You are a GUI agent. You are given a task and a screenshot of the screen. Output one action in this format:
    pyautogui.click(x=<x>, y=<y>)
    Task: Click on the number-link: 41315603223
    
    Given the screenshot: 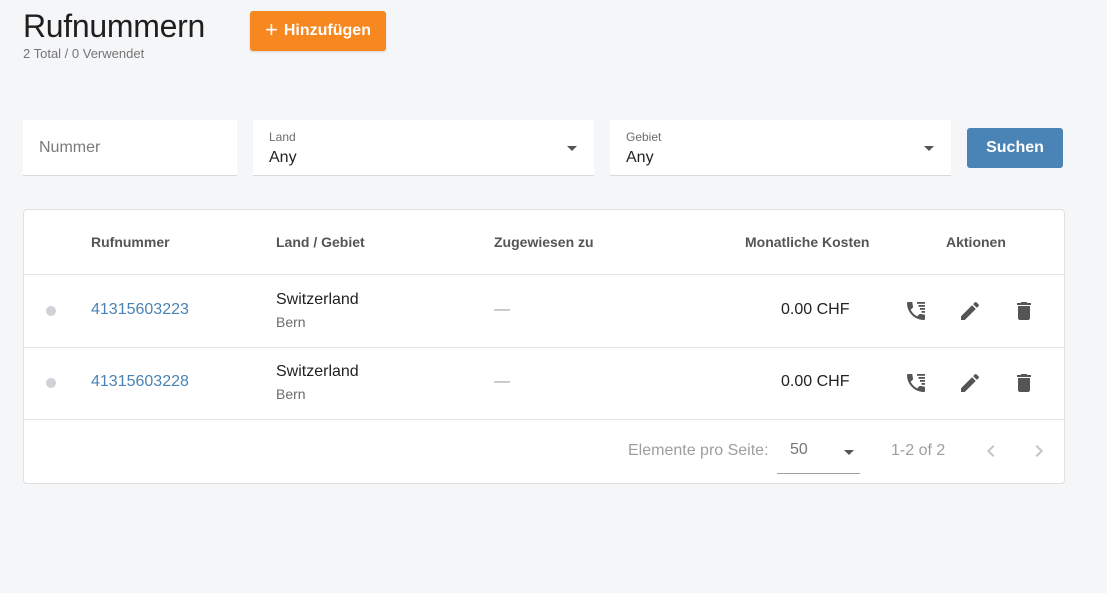 What is the action you would take?
    pyautogui.click(x=140, y=310)
    